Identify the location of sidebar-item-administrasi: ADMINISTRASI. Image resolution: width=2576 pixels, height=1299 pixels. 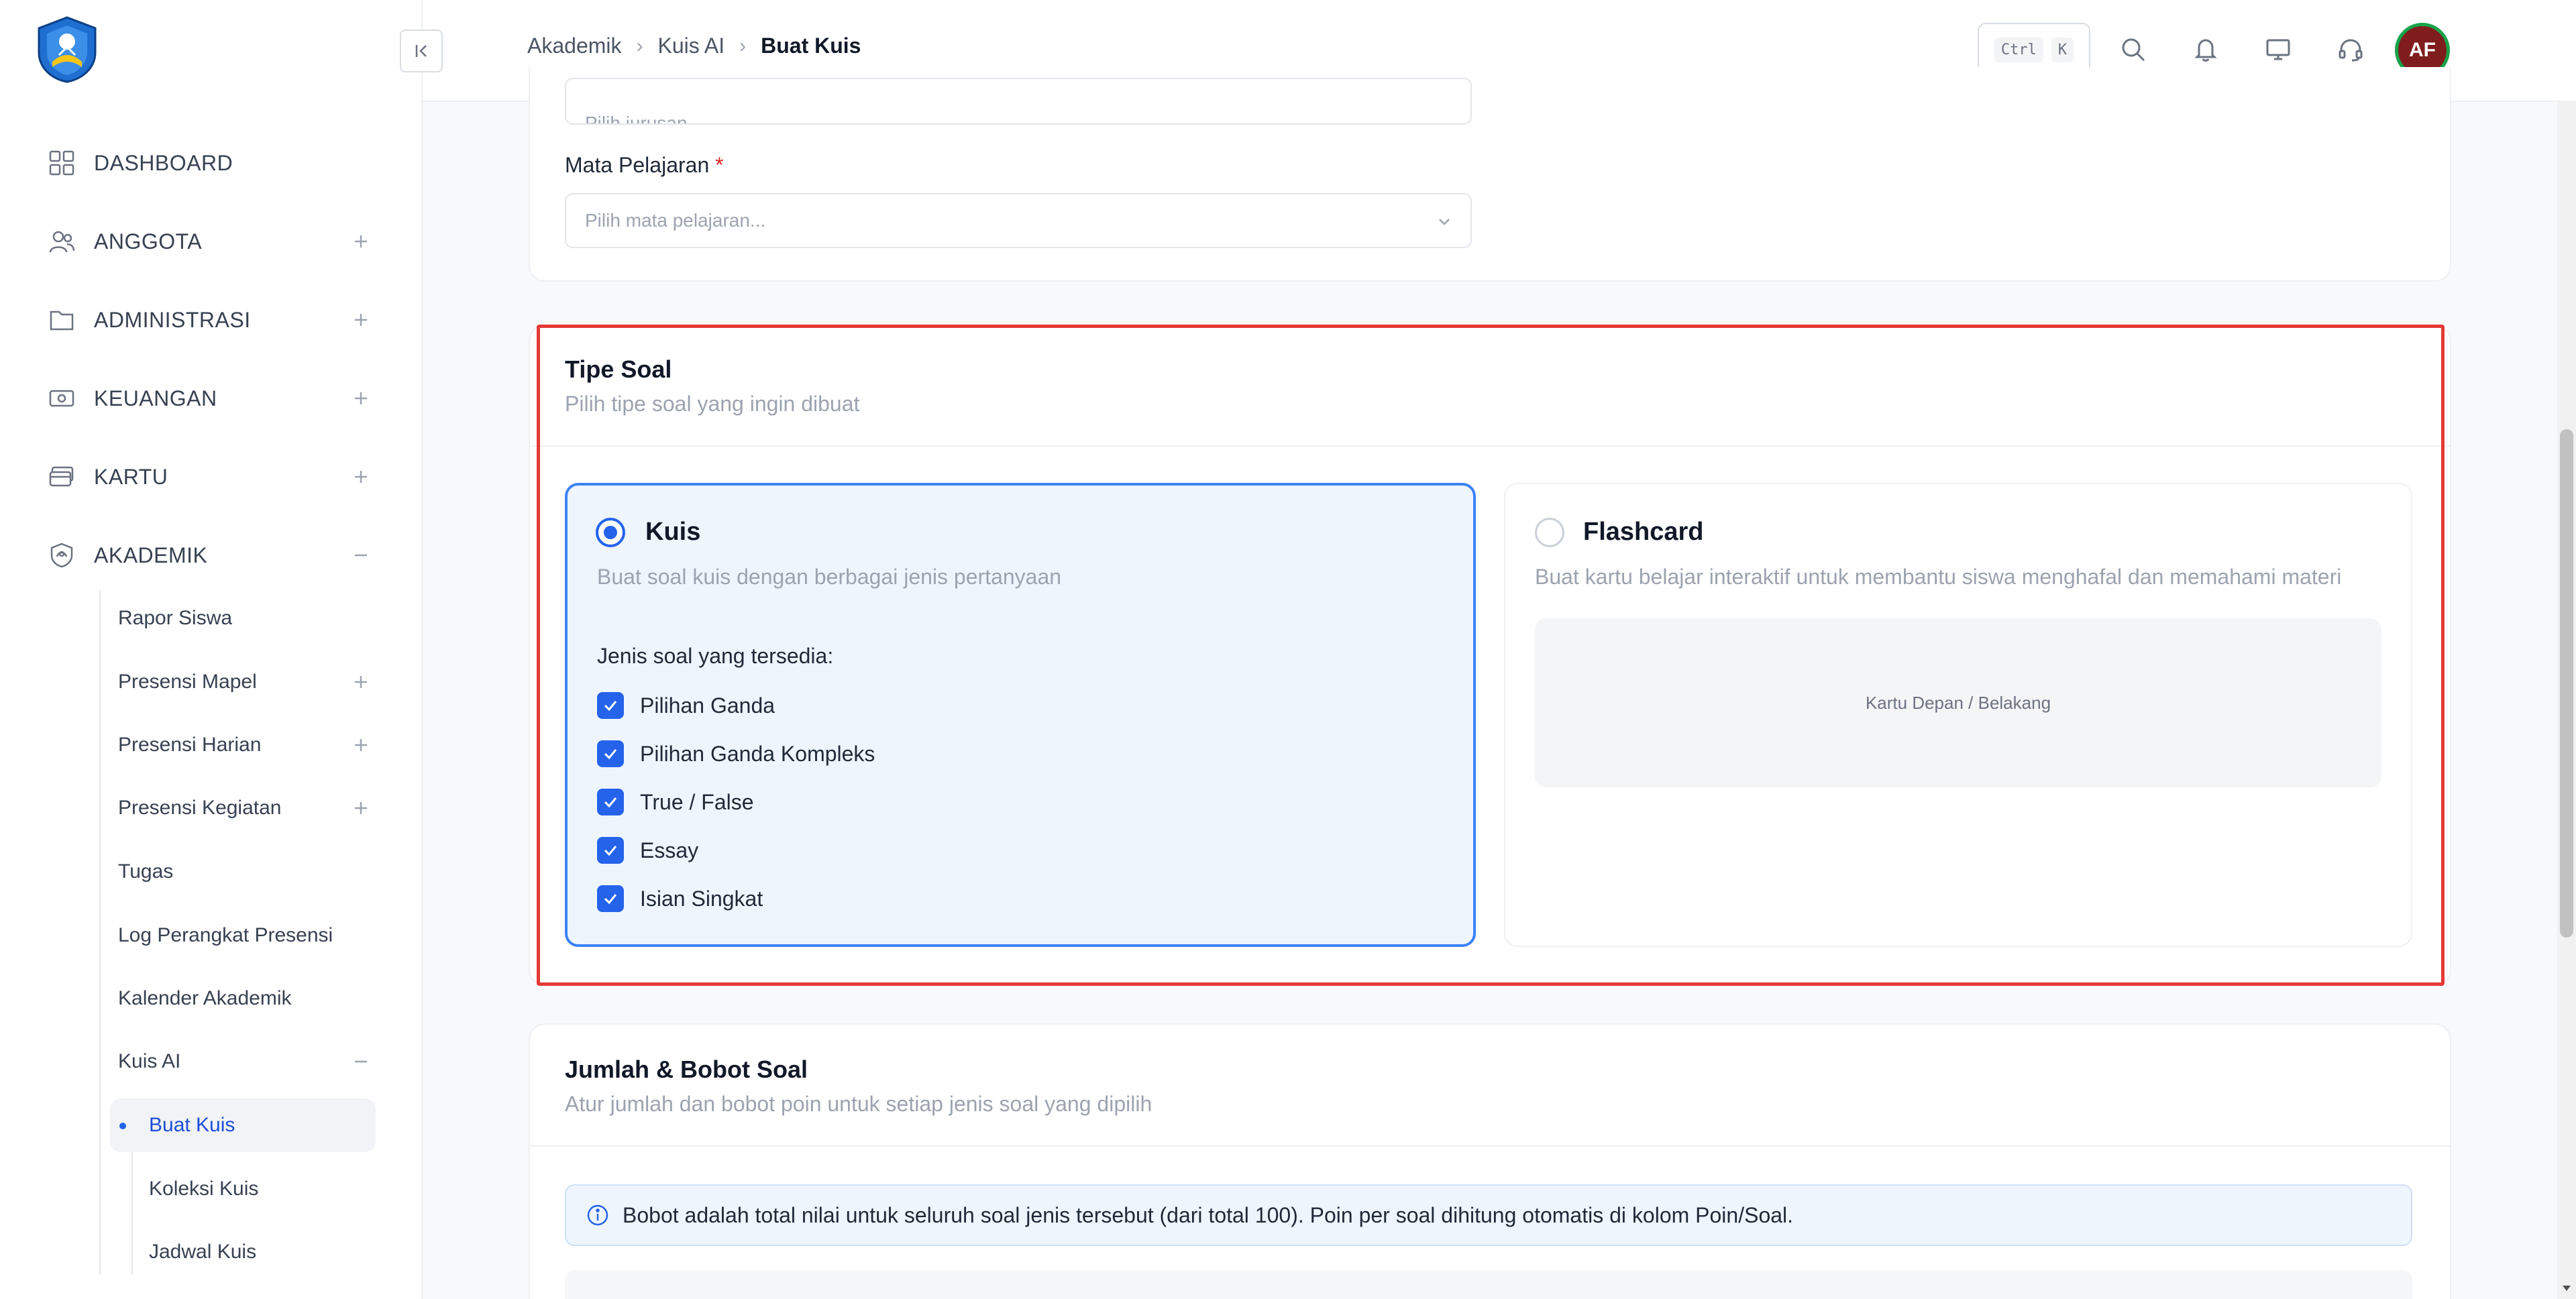
(210, 320).